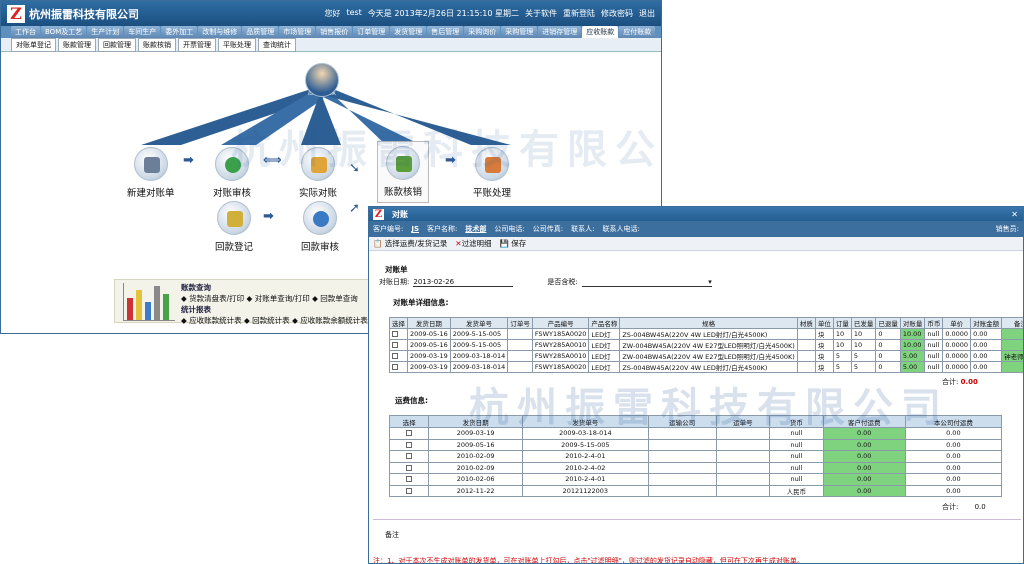 This screenshot has height=564, width=1024. I want to click on date-field: 2013-02-26, so click(463, 282).